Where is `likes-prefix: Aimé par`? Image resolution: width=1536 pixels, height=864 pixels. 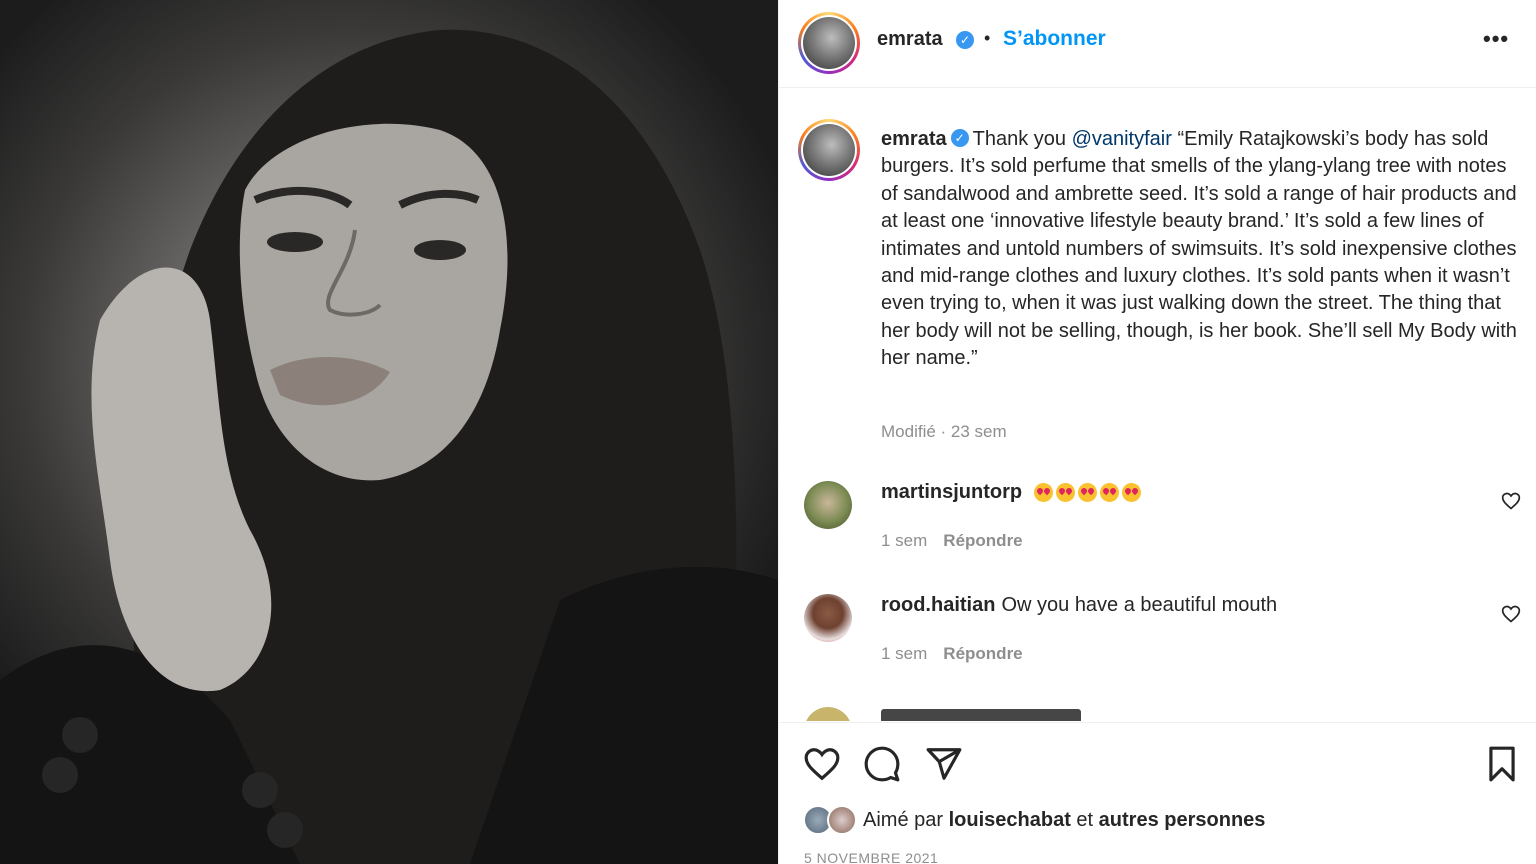
likes-prefix: Aimé par is located at coordinates (903, 820).